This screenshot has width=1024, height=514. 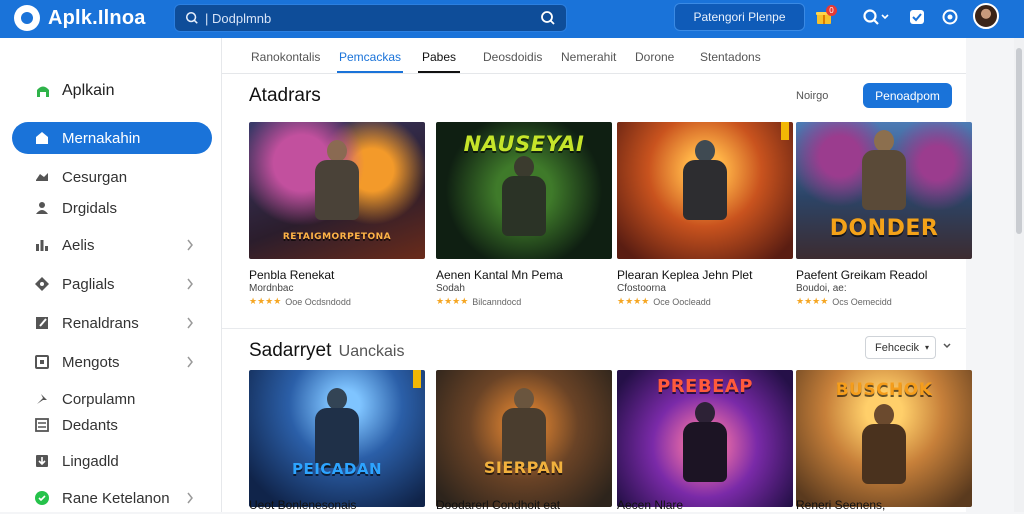 I want to click on puzzle-icon, so click(x=42, y=284).